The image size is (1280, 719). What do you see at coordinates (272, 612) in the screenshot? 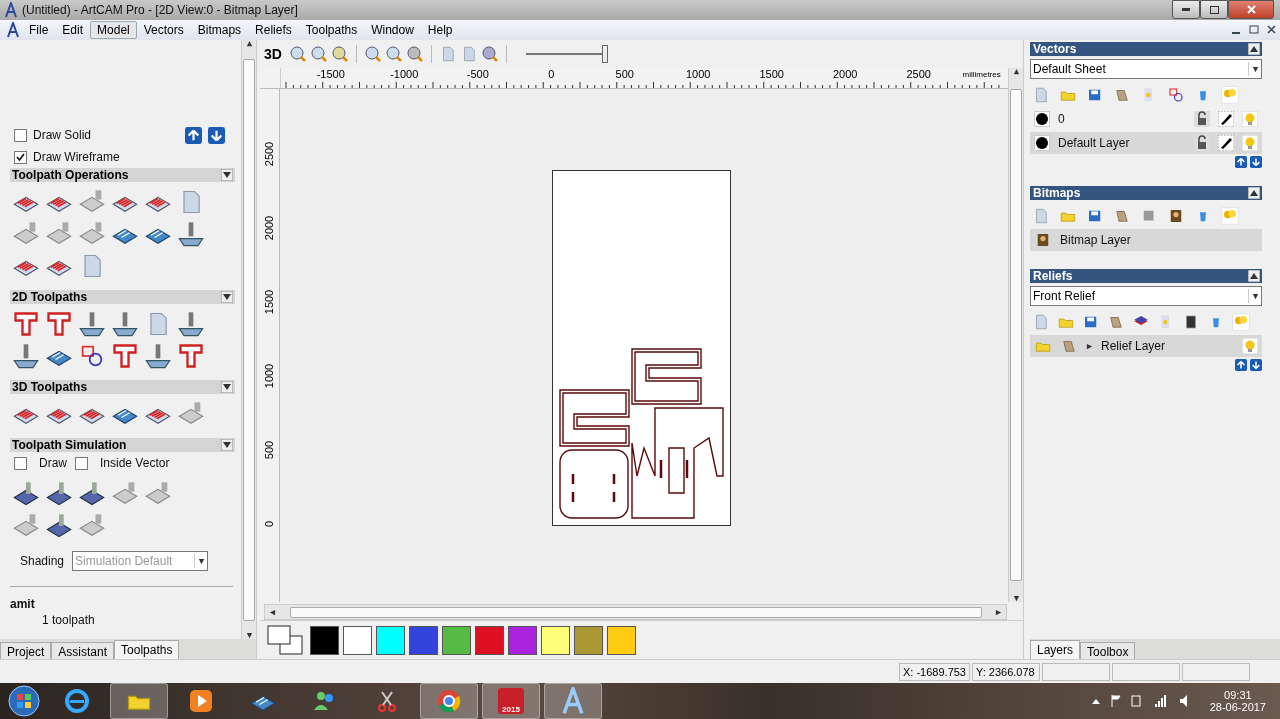
I see `left-arrow-icon` at bounding box center [272, 612].